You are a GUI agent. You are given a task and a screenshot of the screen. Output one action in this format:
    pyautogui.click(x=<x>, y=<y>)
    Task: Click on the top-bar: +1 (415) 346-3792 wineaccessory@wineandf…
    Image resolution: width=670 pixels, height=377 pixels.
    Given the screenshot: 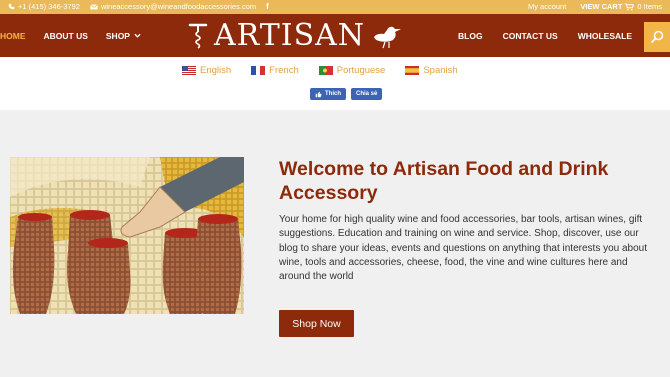 What is the action you would take?
    pyautogui.click(x=335, y=7)
    